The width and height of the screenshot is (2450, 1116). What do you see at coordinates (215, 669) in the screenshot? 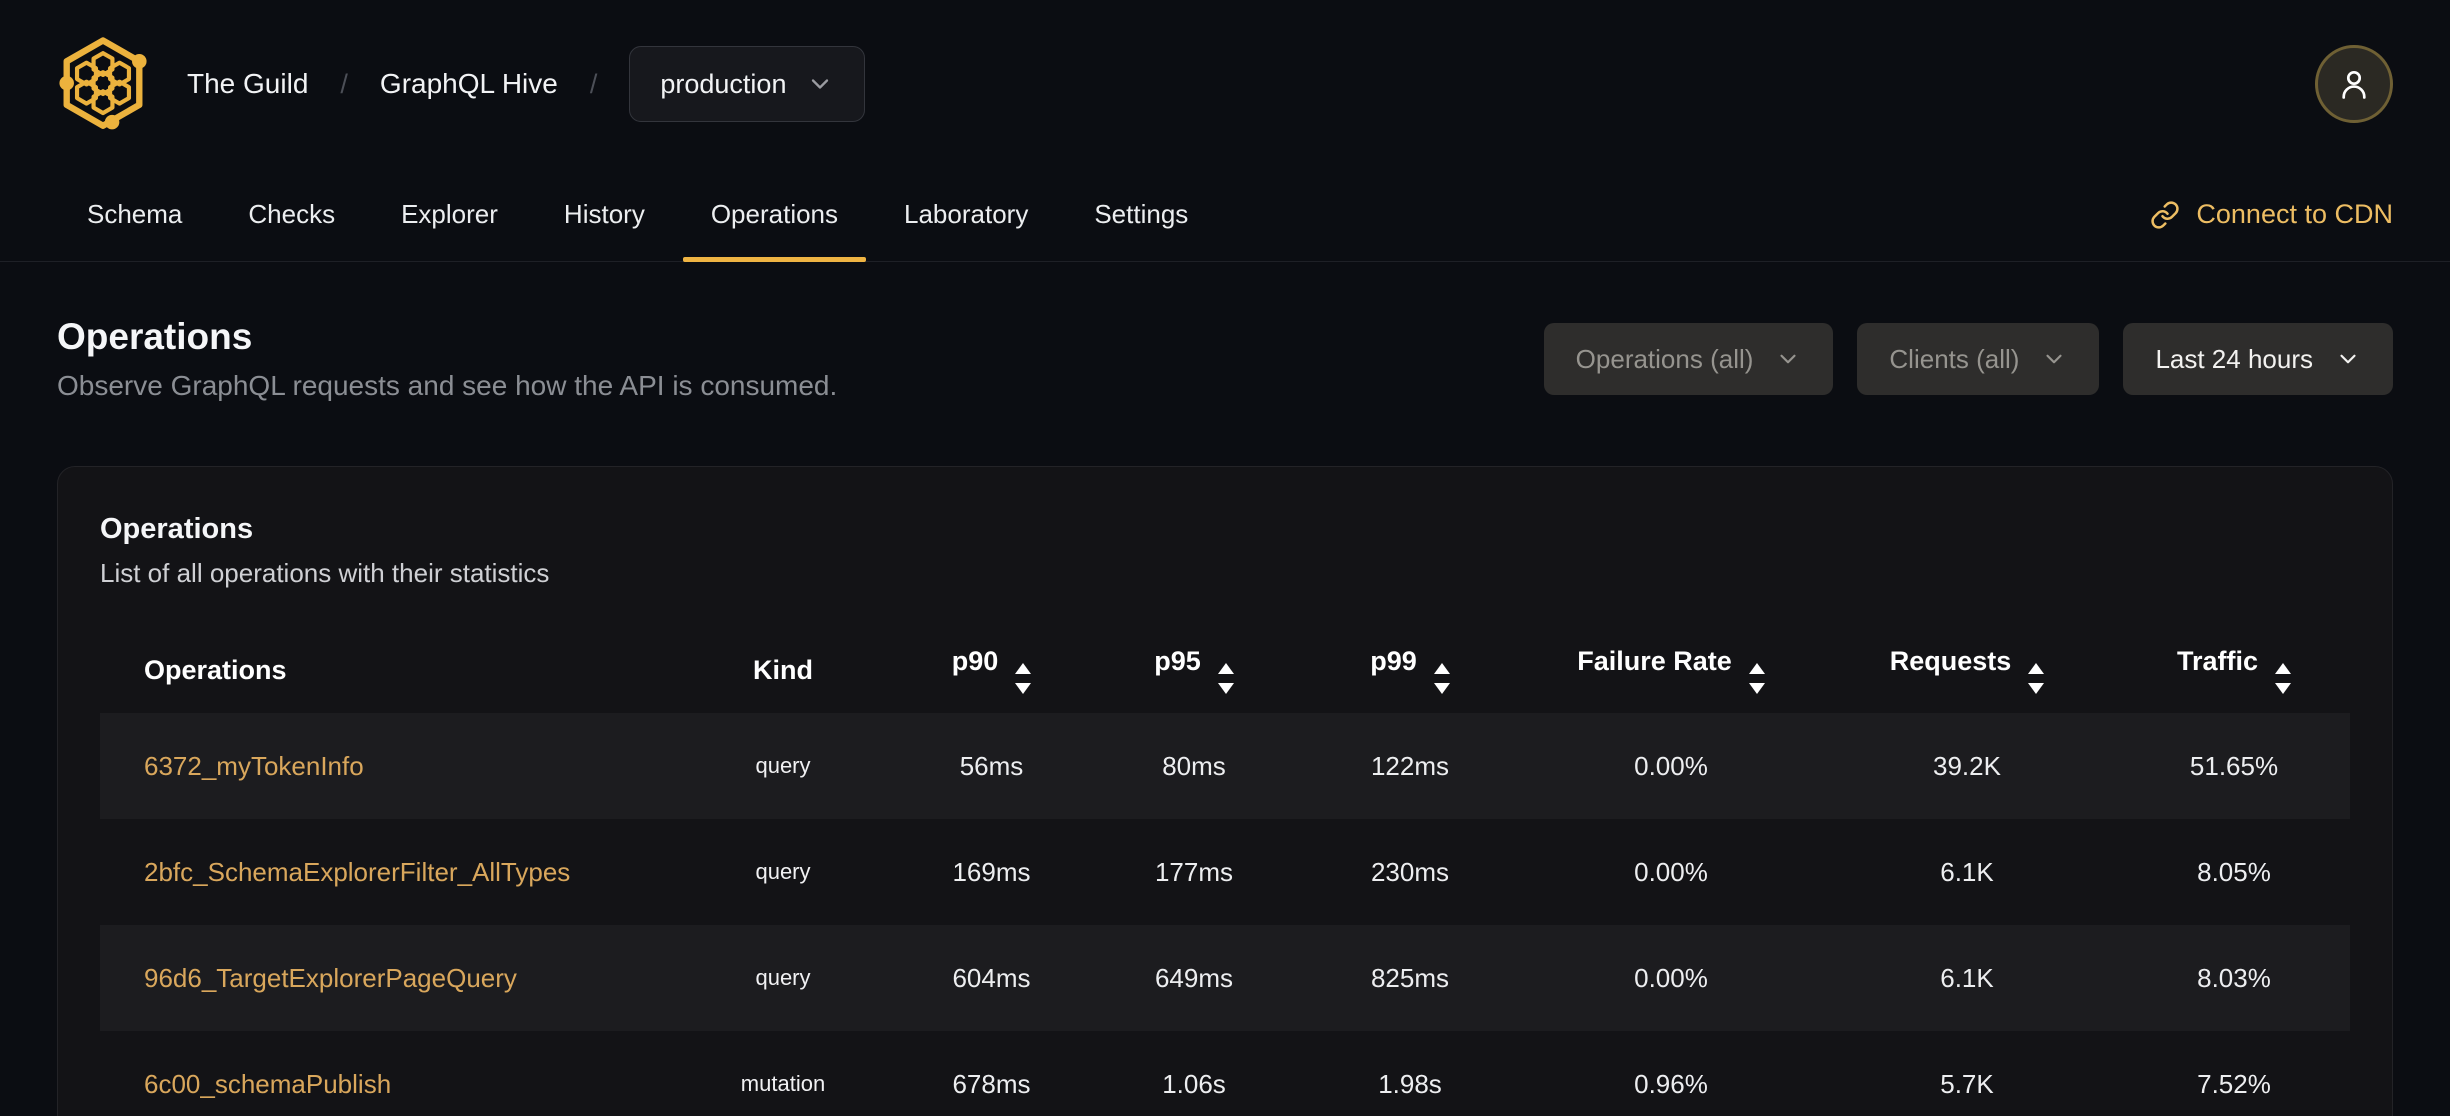
I see `column-label: Operations` at bounding box center [215, 669].